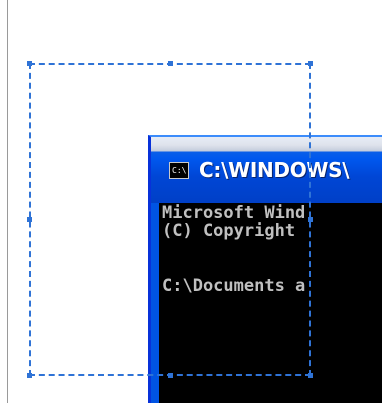 The width and height of the screenshot is (382, 403). What do you see at coordinates (310, 219) in the screenshot?
I see `resize-handle-middle-right` at bounding box center [310, 219].